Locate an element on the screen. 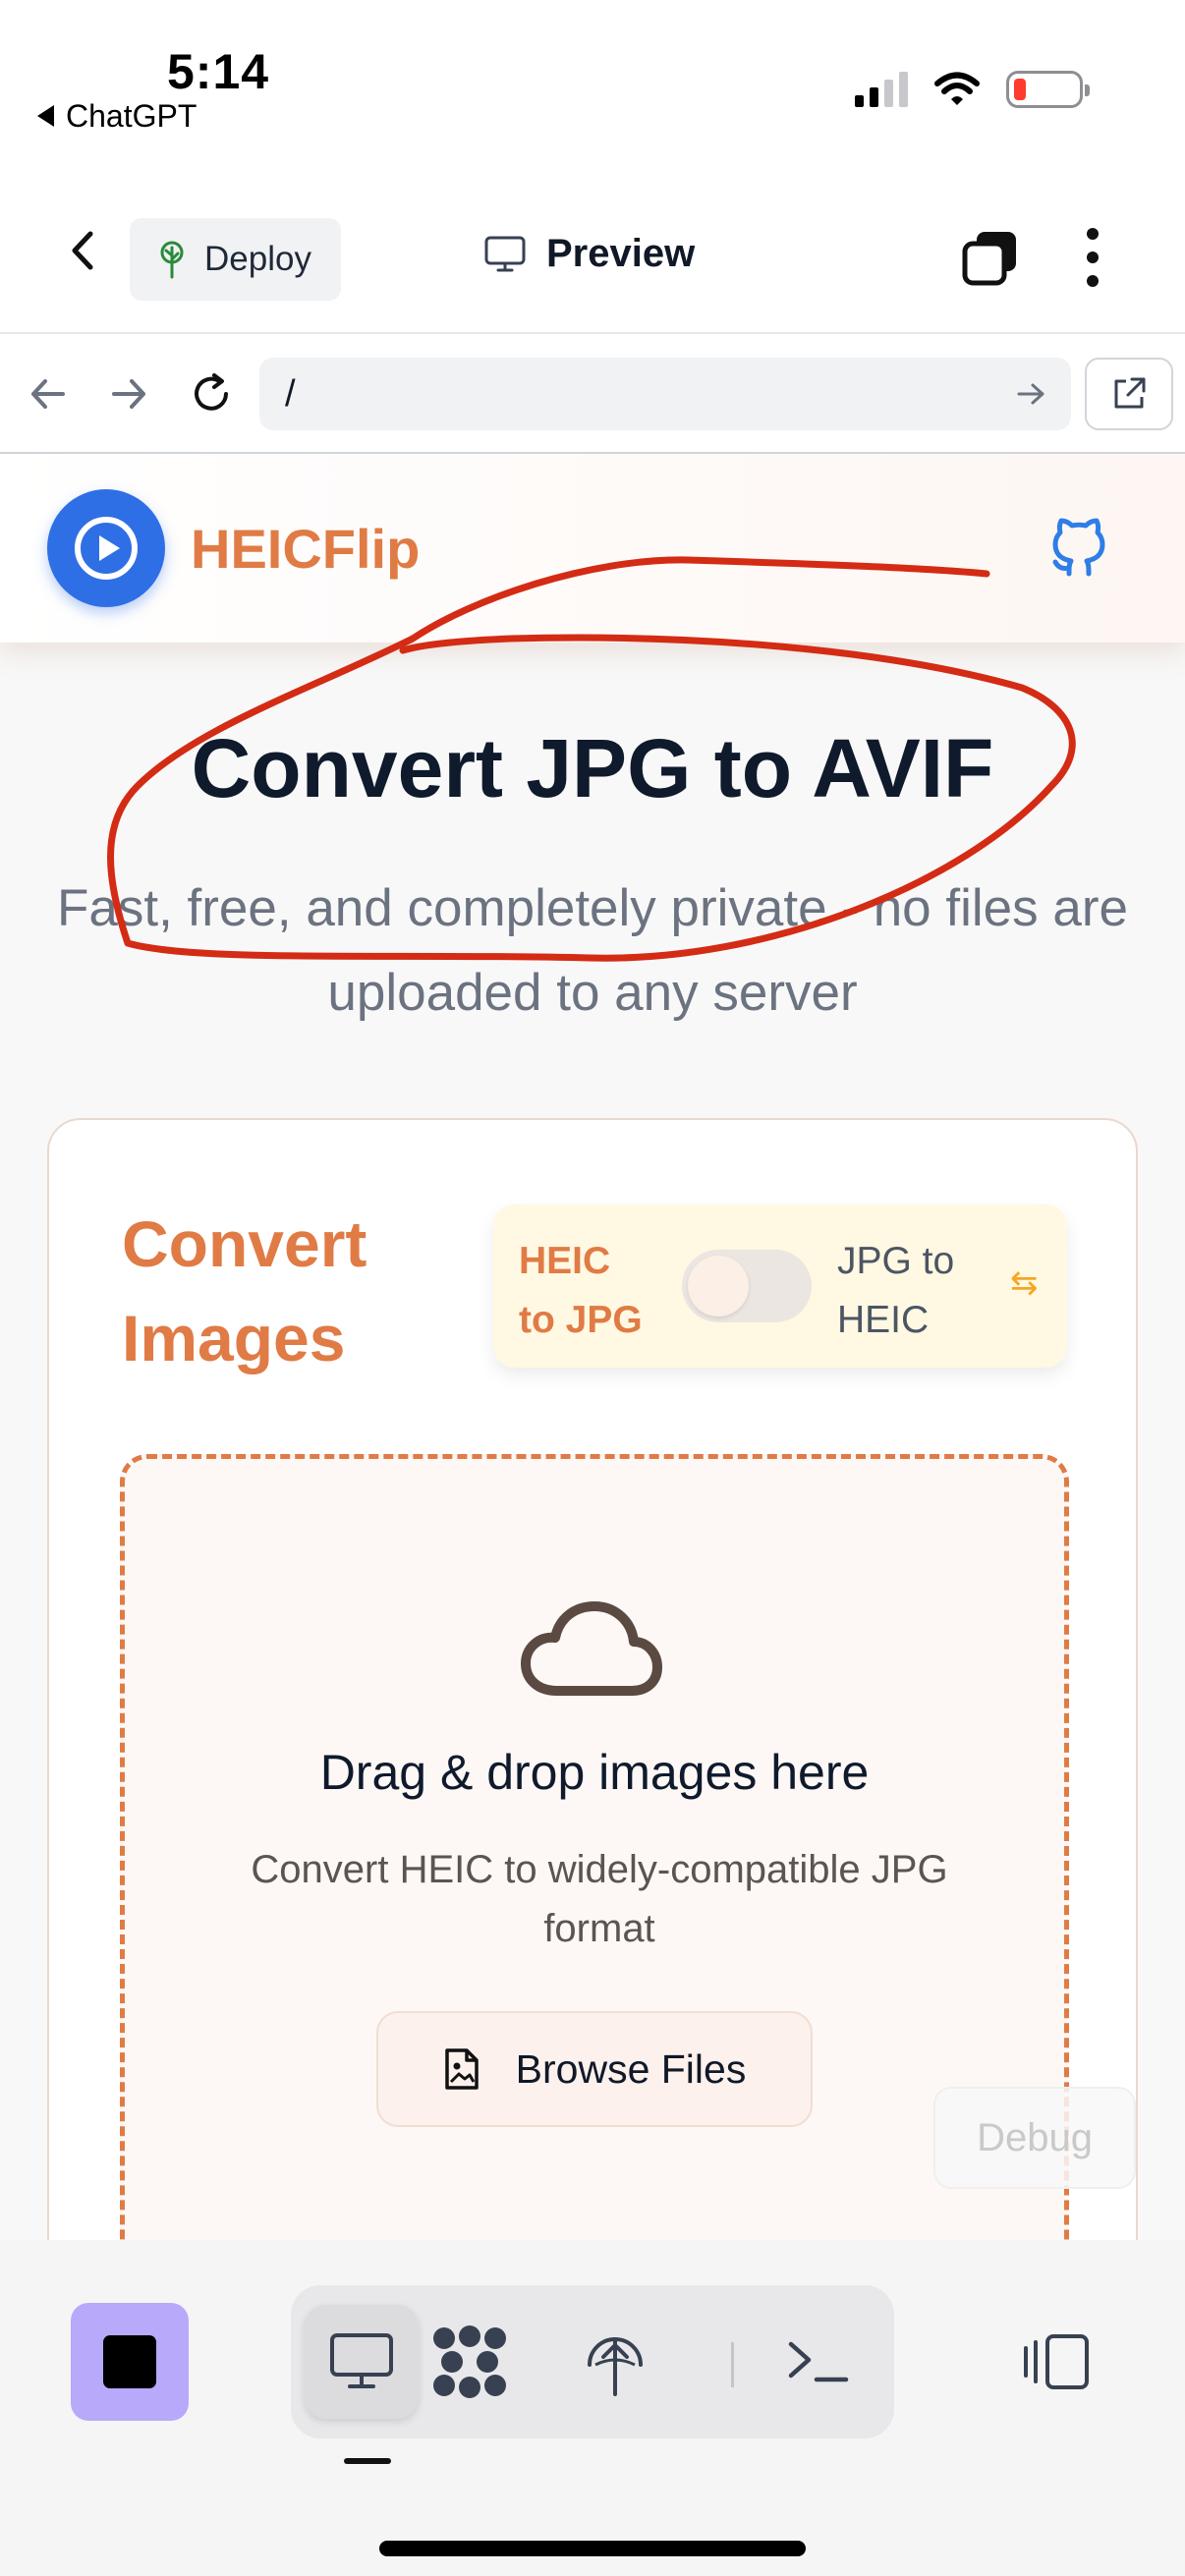 The width and height of the screenshot is (1185, 2576). tab-terminal is located at coordinates (818, 2362).